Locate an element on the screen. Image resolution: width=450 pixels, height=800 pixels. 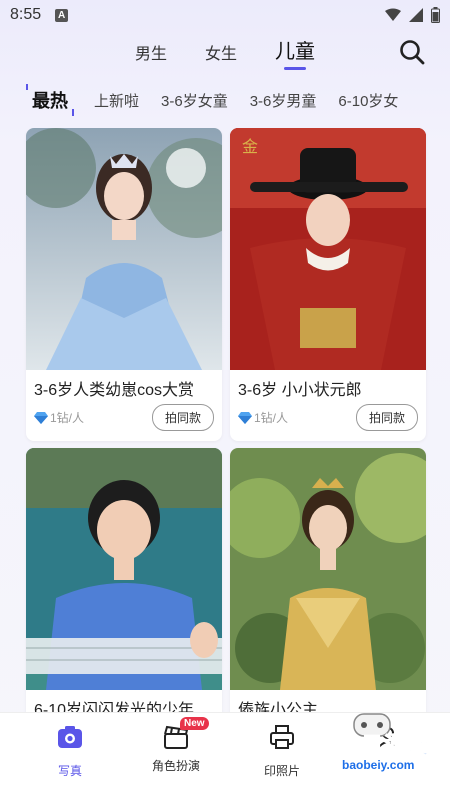
nav-label: 印照片 is located at coordinates (281, 771).